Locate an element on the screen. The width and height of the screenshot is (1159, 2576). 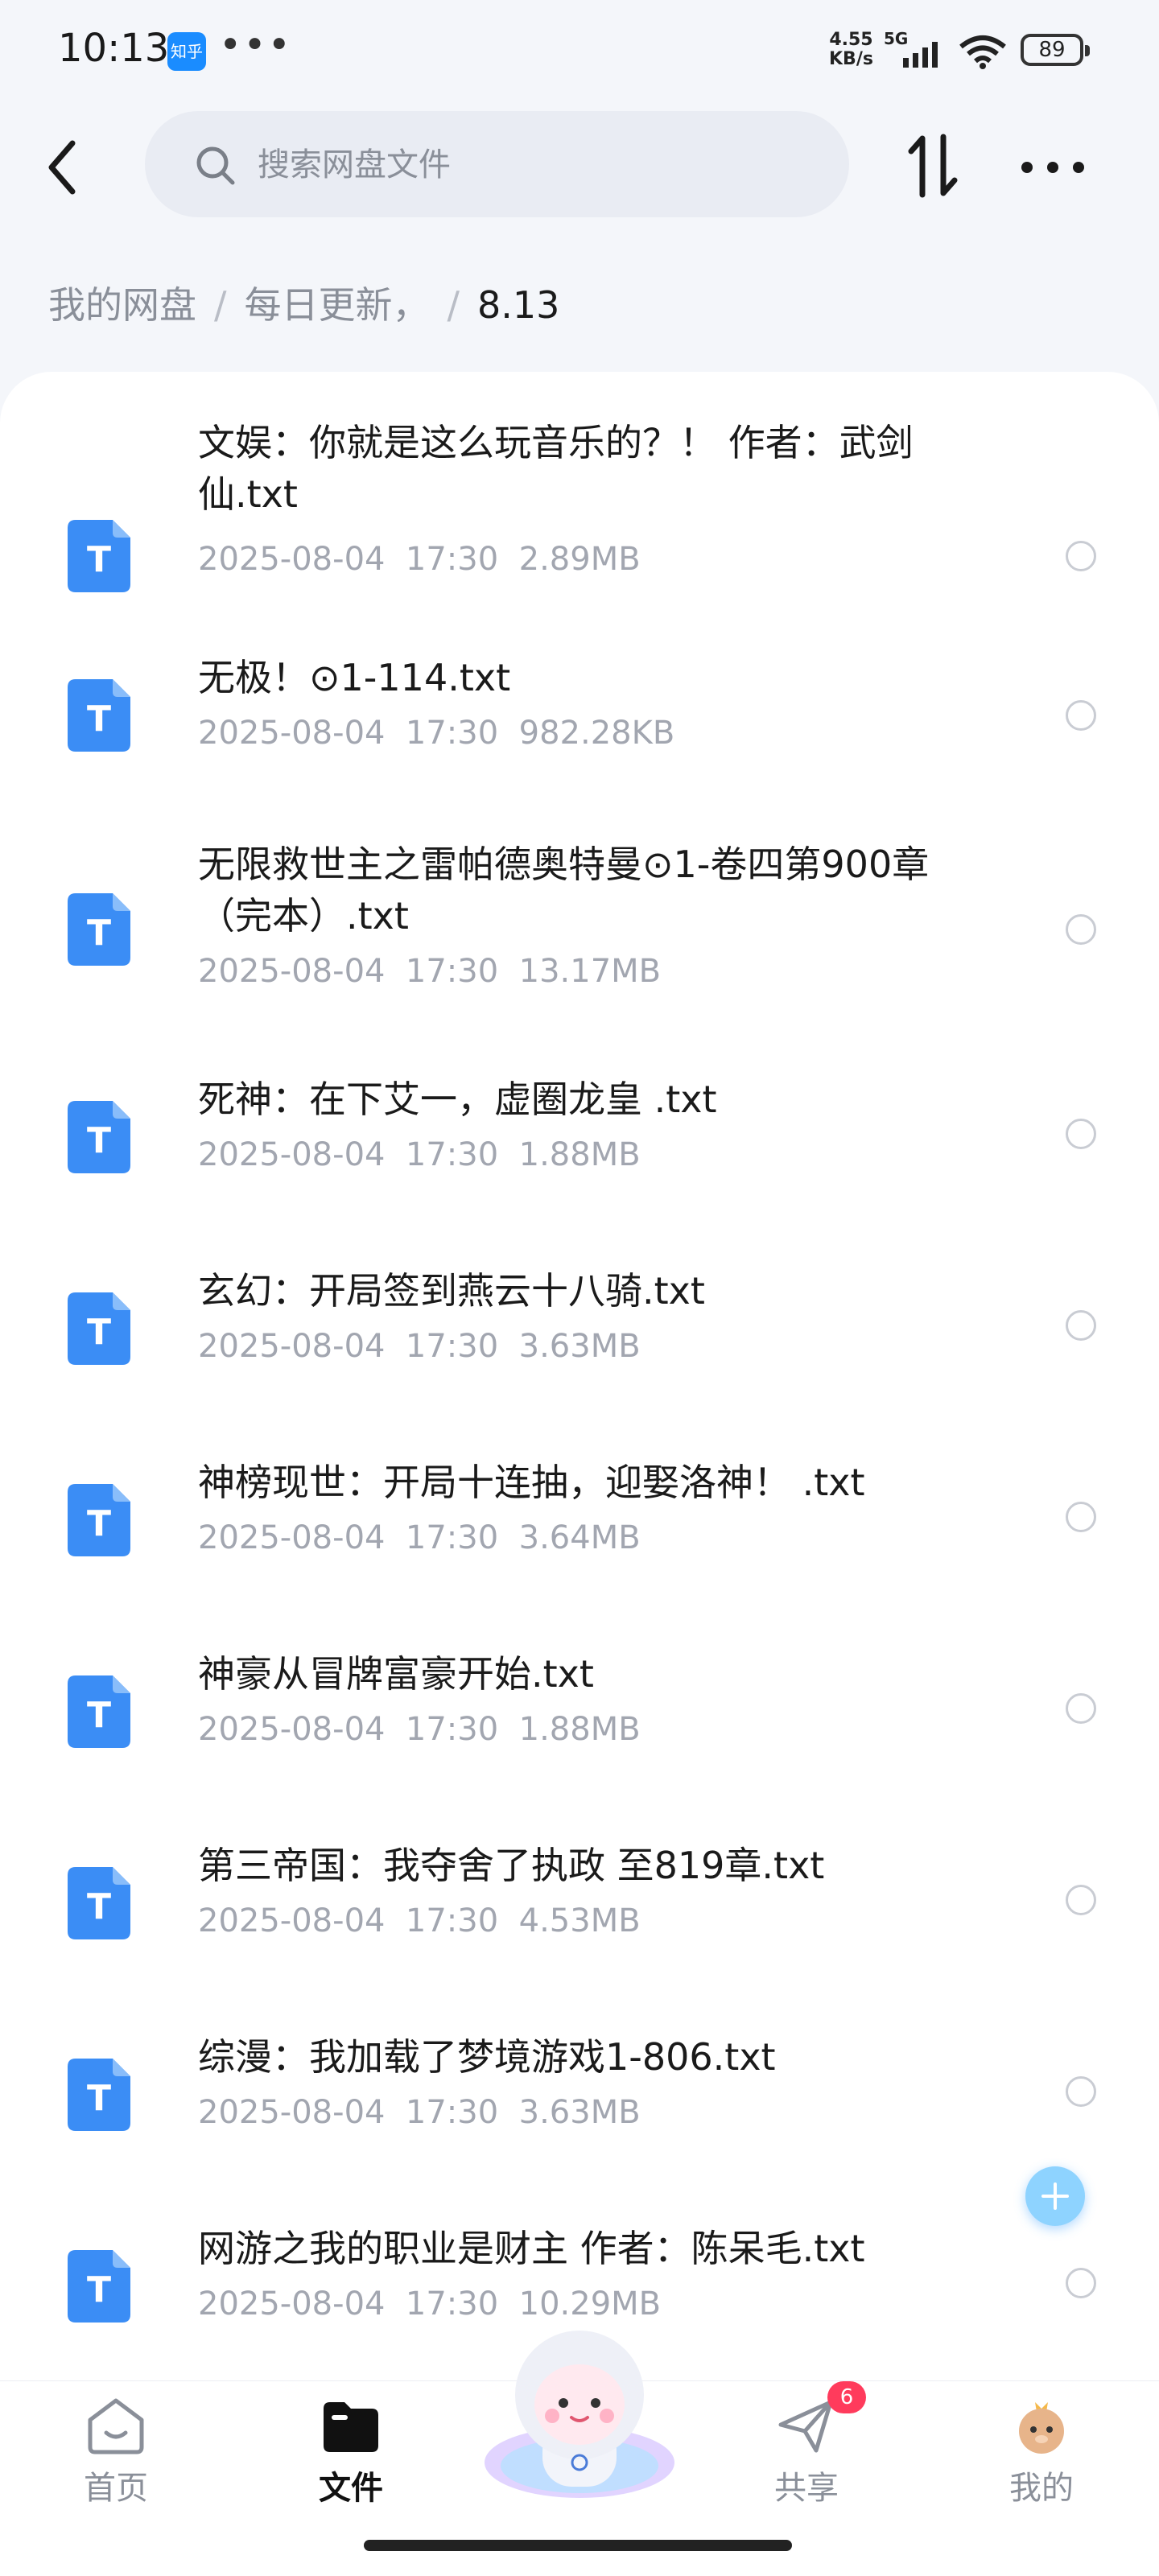
back-arrow-icon is located at coordinates (64, 167).